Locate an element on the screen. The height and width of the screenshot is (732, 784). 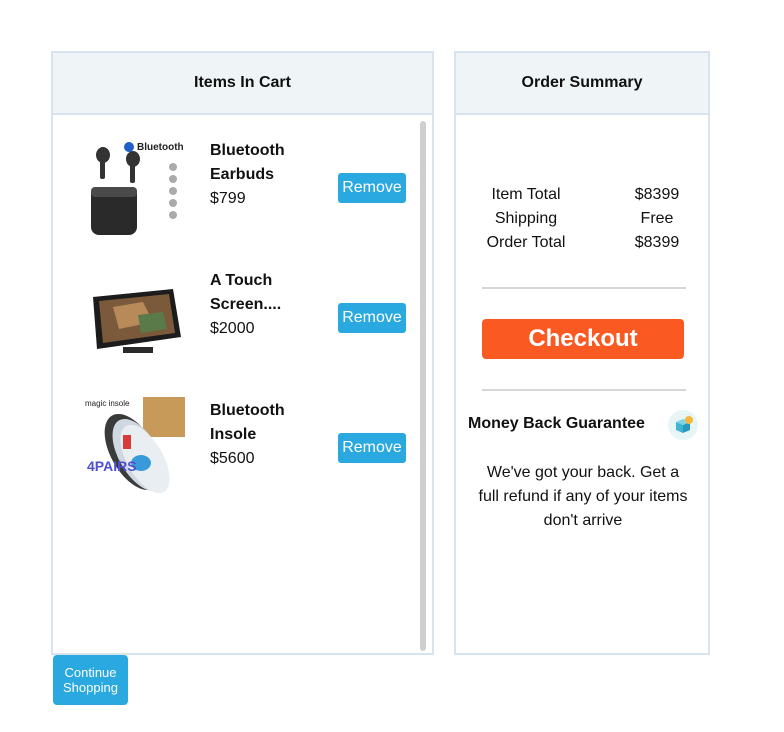
cart-scrollbar is located at coordinates (423, 386).